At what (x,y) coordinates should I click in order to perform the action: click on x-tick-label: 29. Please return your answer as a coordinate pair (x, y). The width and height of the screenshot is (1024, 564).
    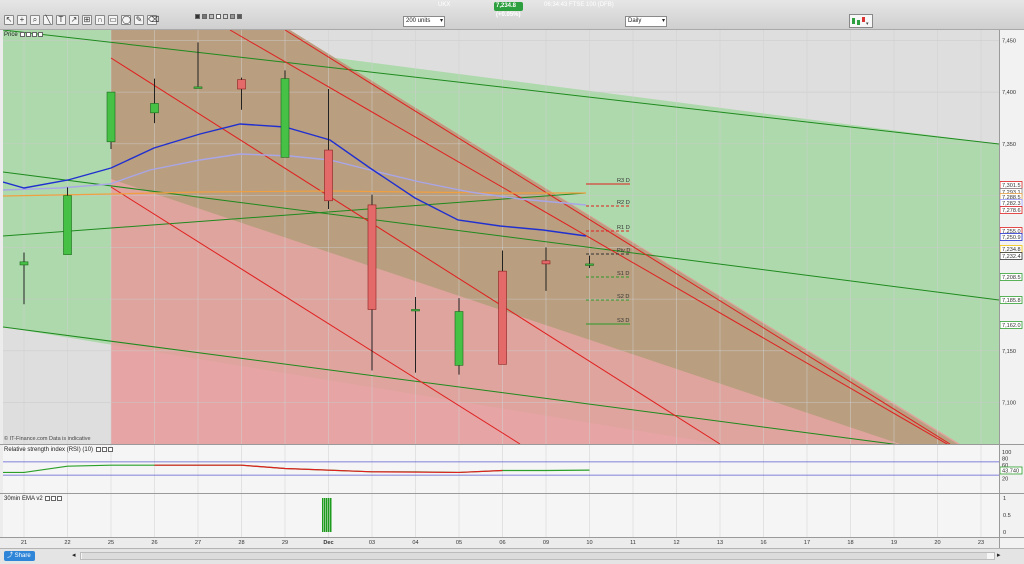
    Looking at the image, I should click on (285, 543).